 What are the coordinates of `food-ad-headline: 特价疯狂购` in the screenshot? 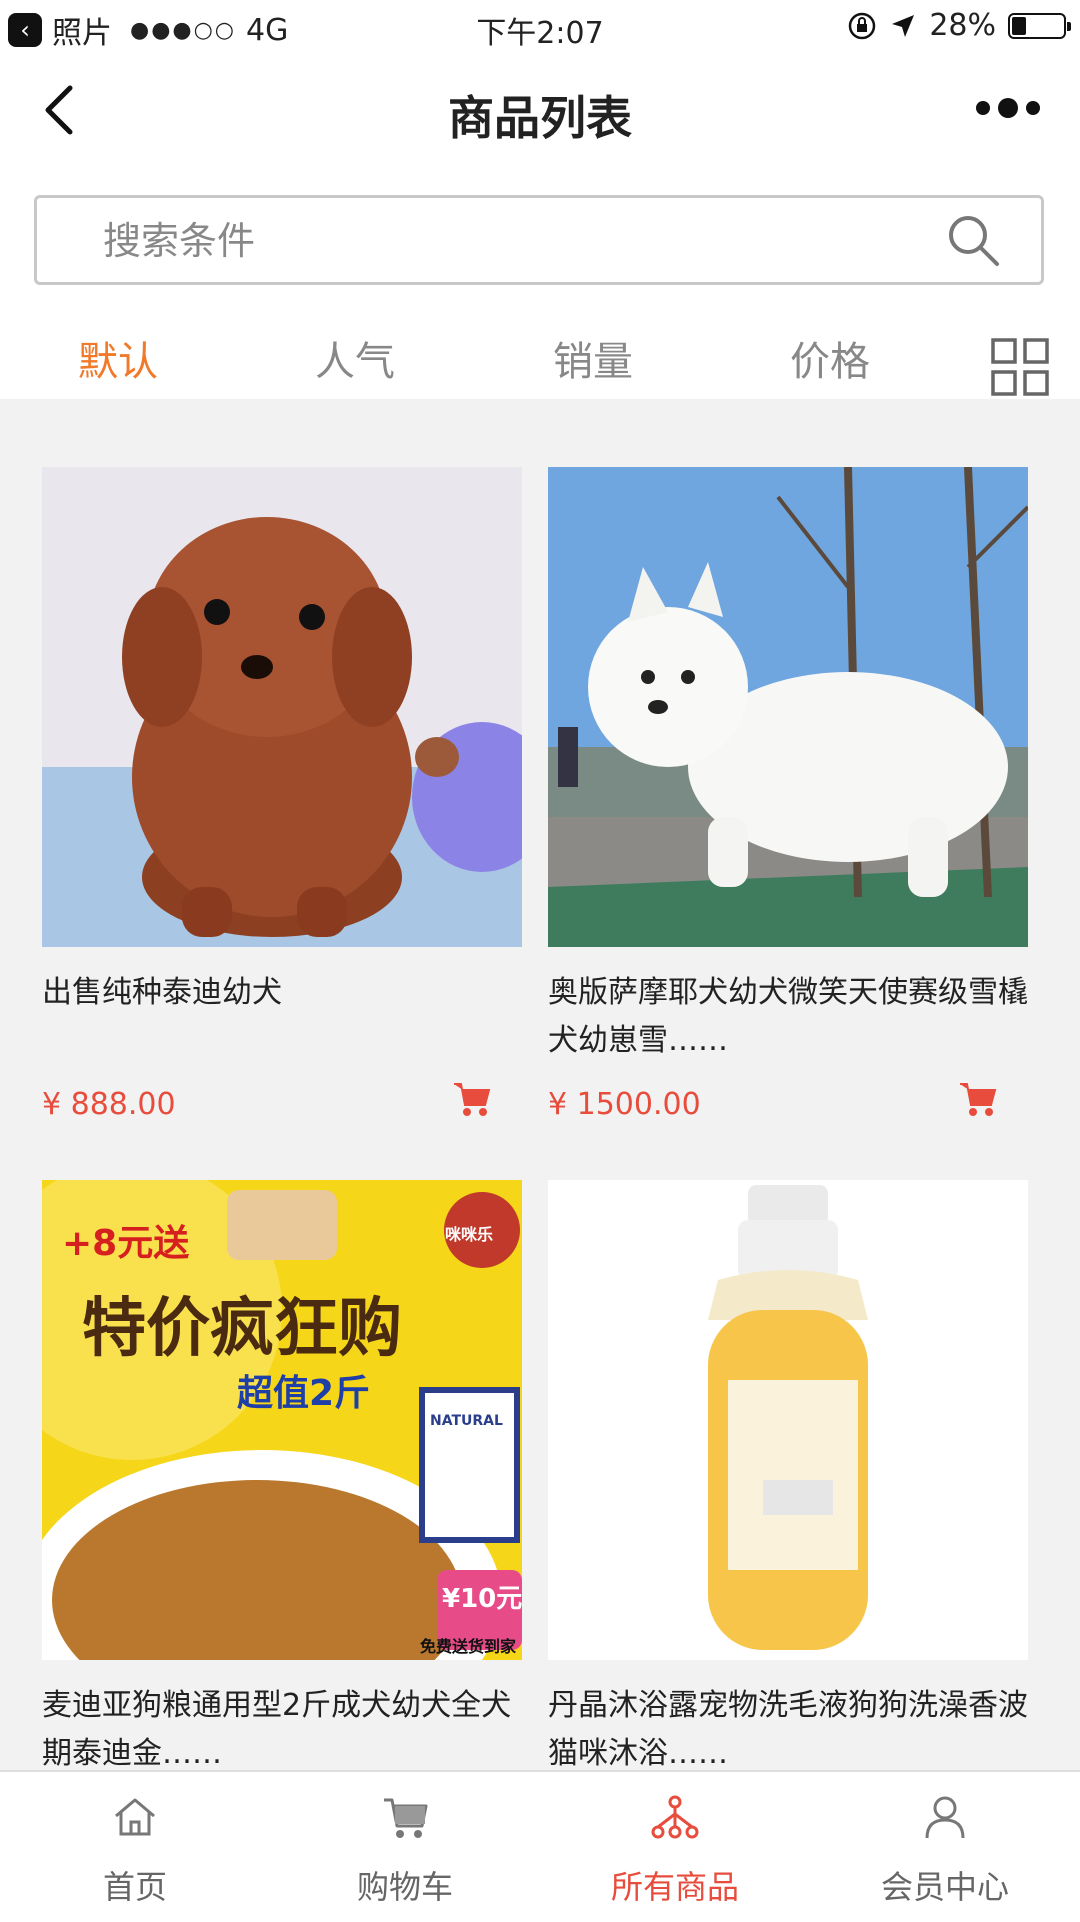 It's located at (242, 1329).